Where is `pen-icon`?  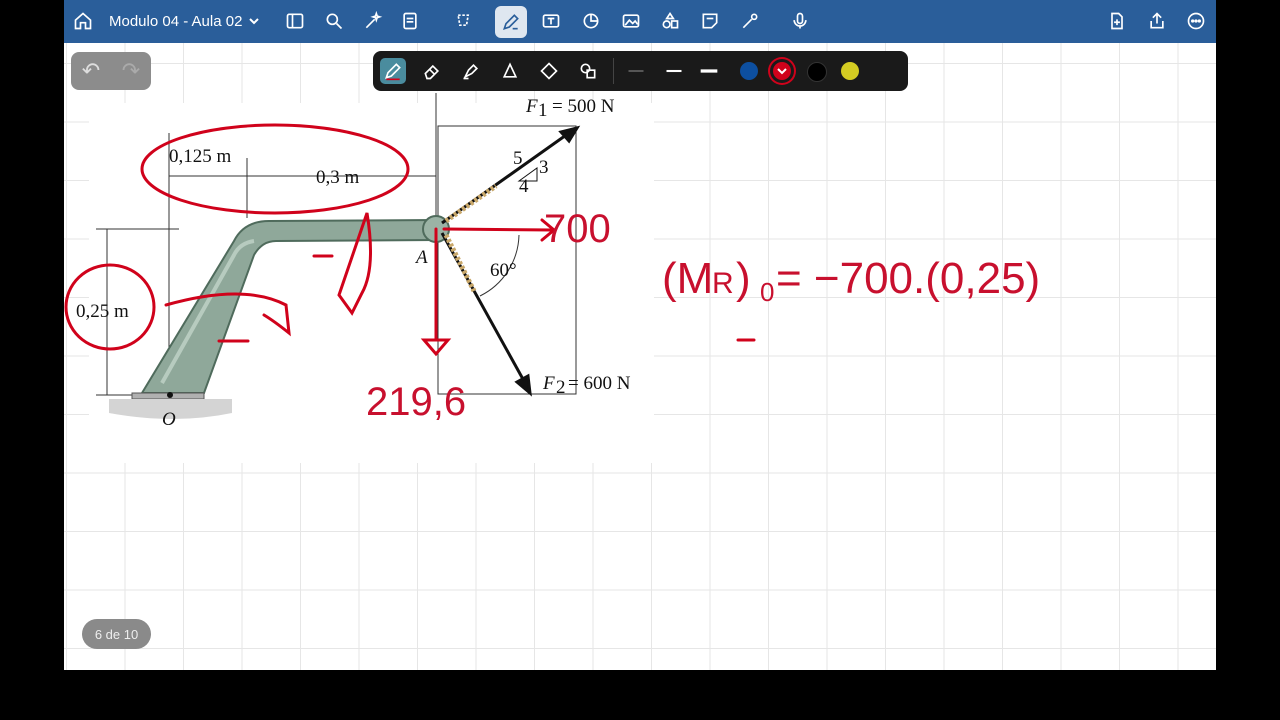
pen-icon is located at coordinates (393, 71).